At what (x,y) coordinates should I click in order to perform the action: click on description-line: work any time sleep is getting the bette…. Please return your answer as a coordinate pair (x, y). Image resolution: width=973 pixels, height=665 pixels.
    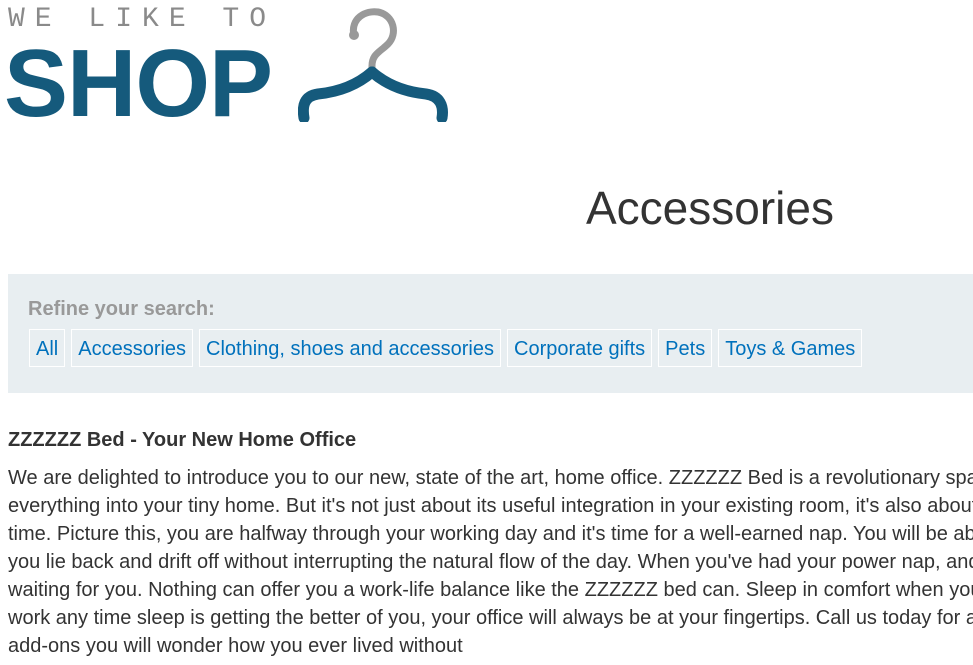
    Looking at the image, I should click on (490, 618).